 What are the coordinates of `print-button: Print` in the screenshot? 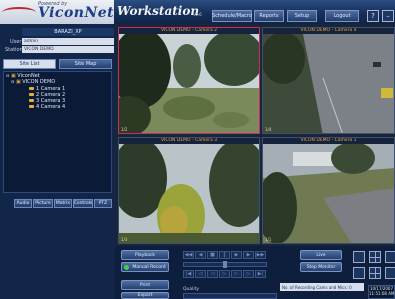 It's located at (145, 285).